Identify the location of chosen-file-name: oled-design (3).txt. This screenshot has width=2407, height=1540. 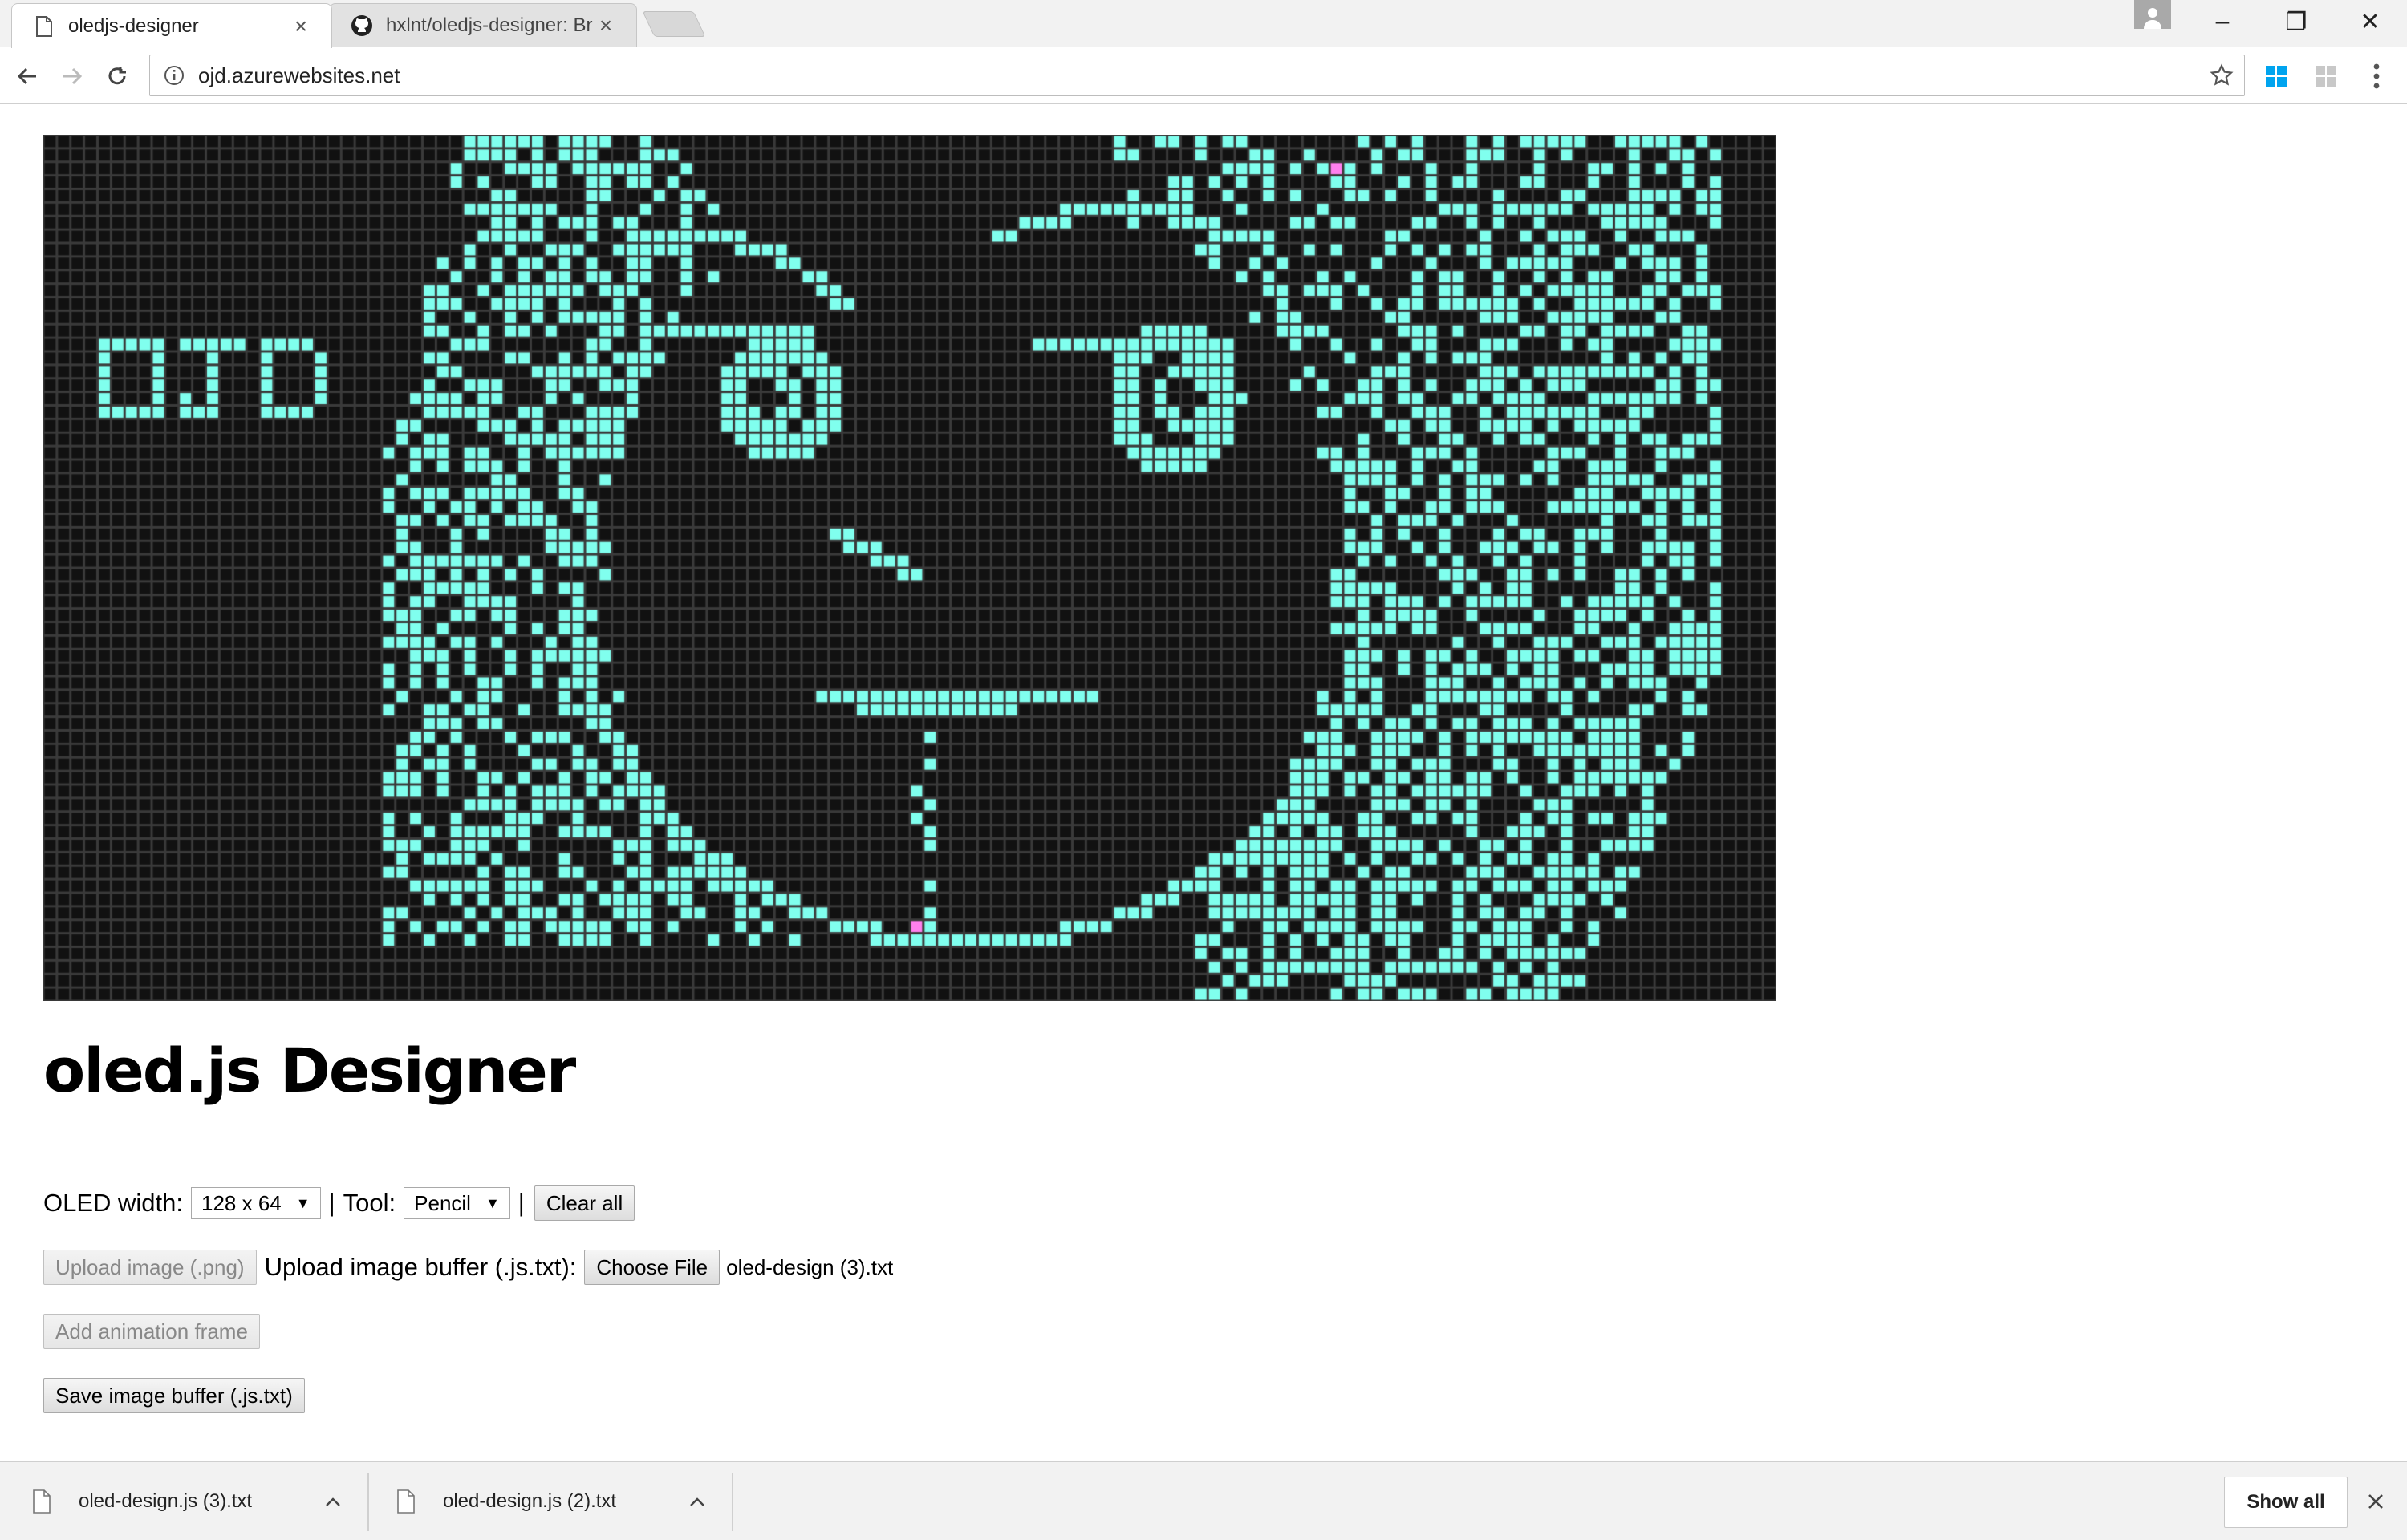
(810, 1266).